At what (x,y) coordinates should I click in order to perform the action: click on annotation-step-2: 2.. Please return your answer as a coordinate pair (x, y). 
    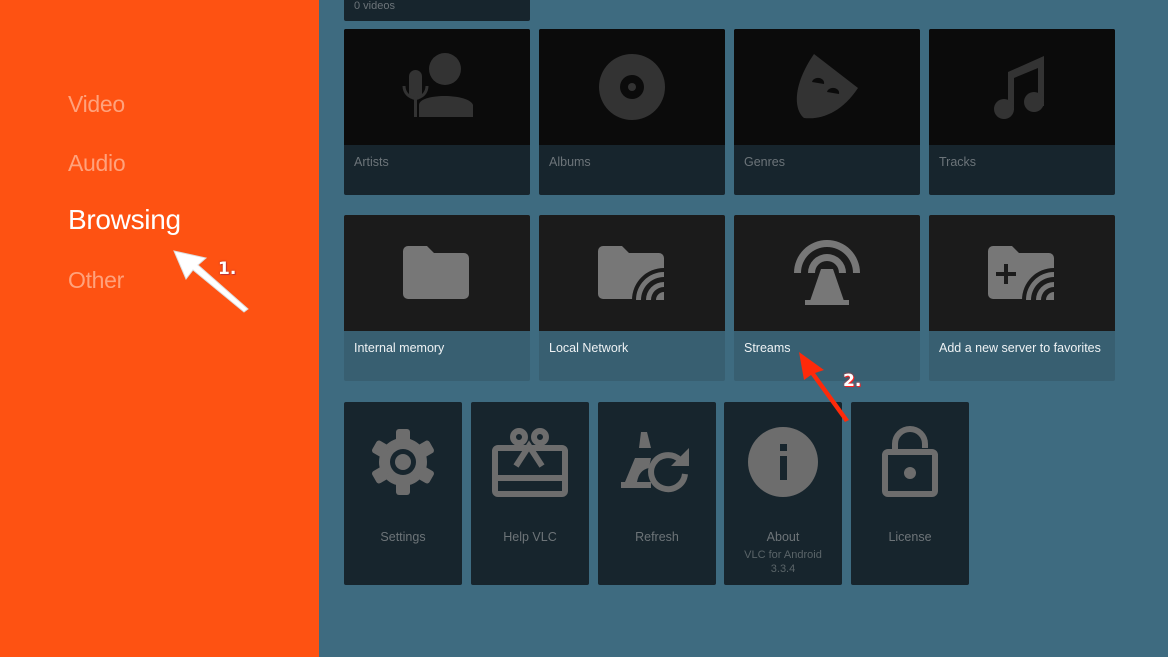
    Looking at the image, I should click on (852, 381).